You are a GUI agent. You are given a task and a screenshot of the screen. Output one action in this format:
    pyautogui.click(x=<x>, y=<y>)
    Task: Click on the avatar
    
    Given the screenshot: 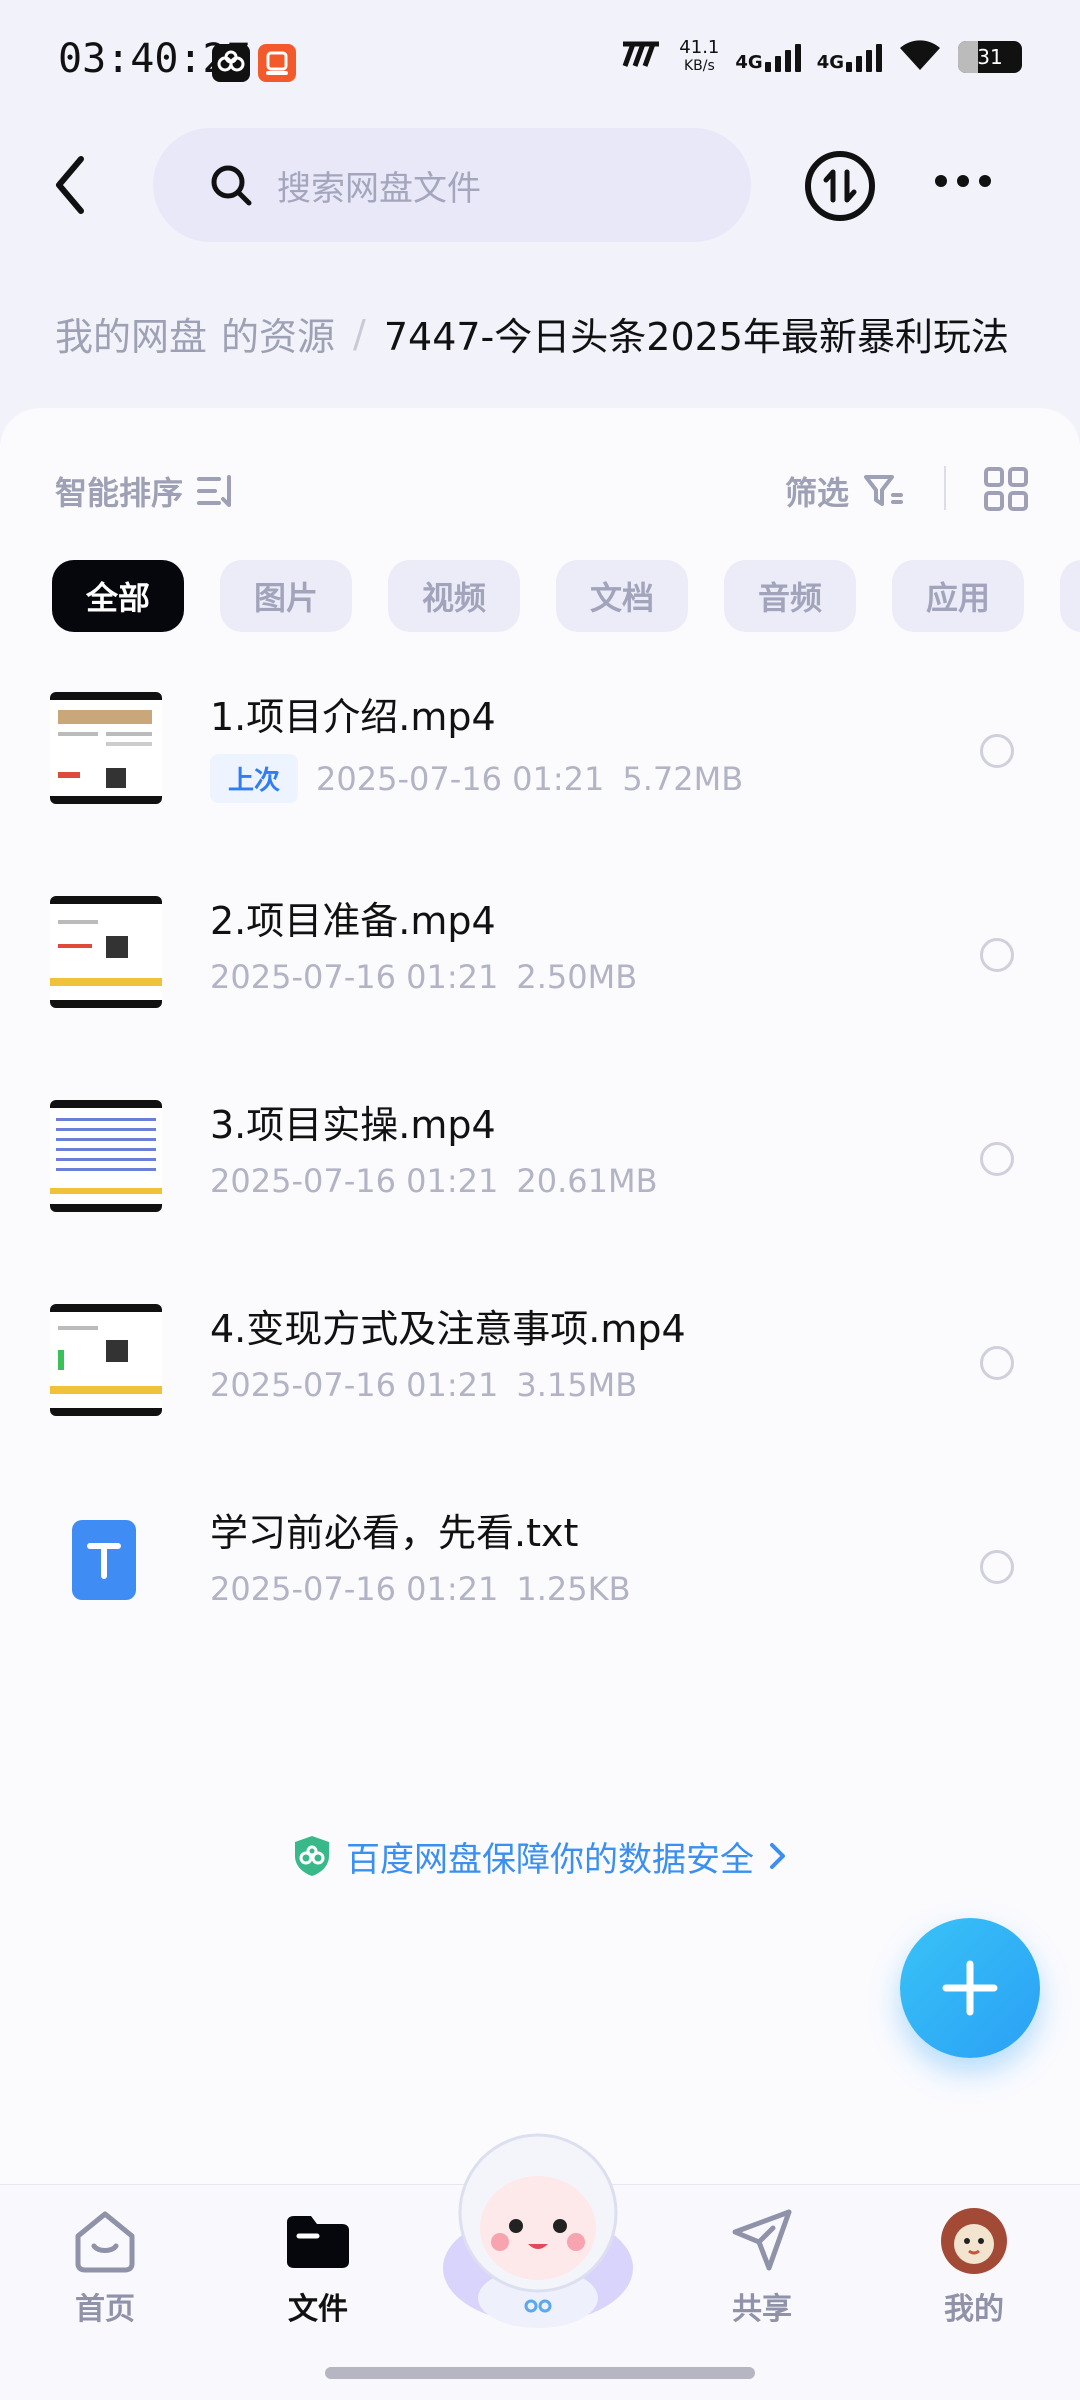 What is the action you would take?
    pyautogui.click(x=974, y=2241)
    